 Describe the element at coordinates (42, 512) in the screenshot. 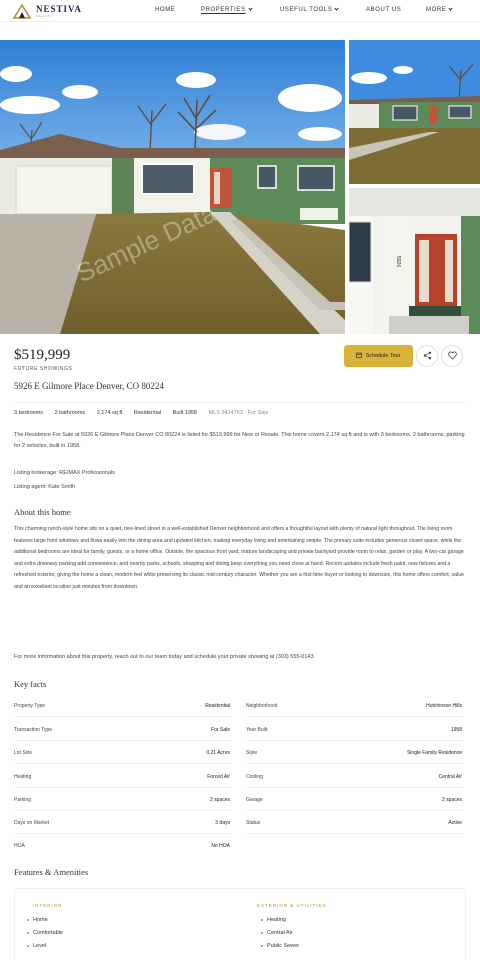

I see `about-heading: About this home` at that location.